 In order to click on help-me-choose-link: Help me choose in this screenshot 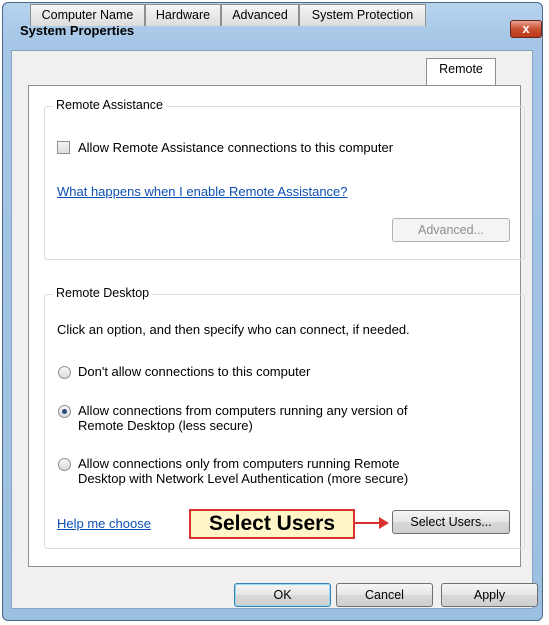, I will do `click(104, 523)`.